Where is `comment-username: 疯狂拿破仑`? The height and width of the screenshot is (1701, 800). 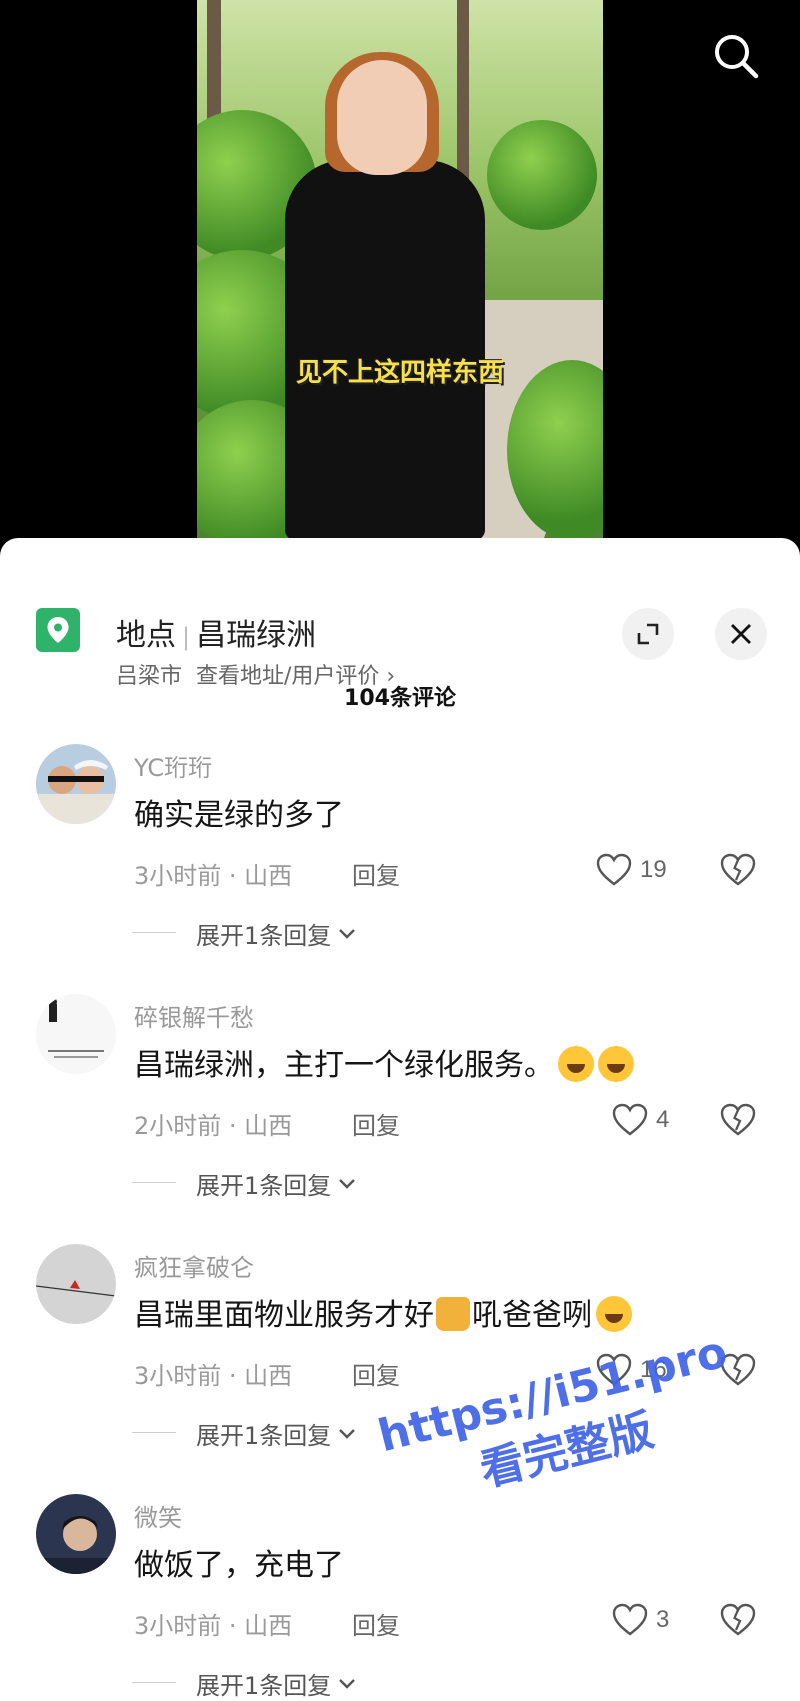
comment-username: 疯狂拿破仑 is located at coordinates (194, 1265).